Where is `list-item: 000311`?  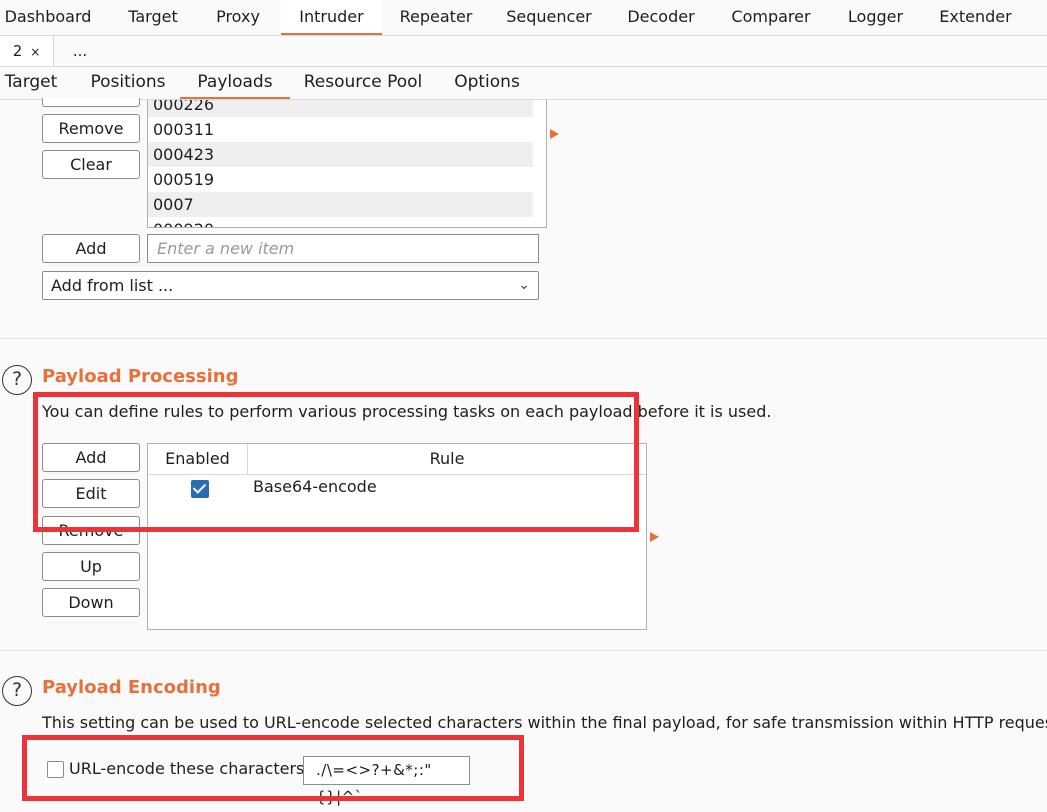 list-item: 000311 is located at coordinates (340, 129).